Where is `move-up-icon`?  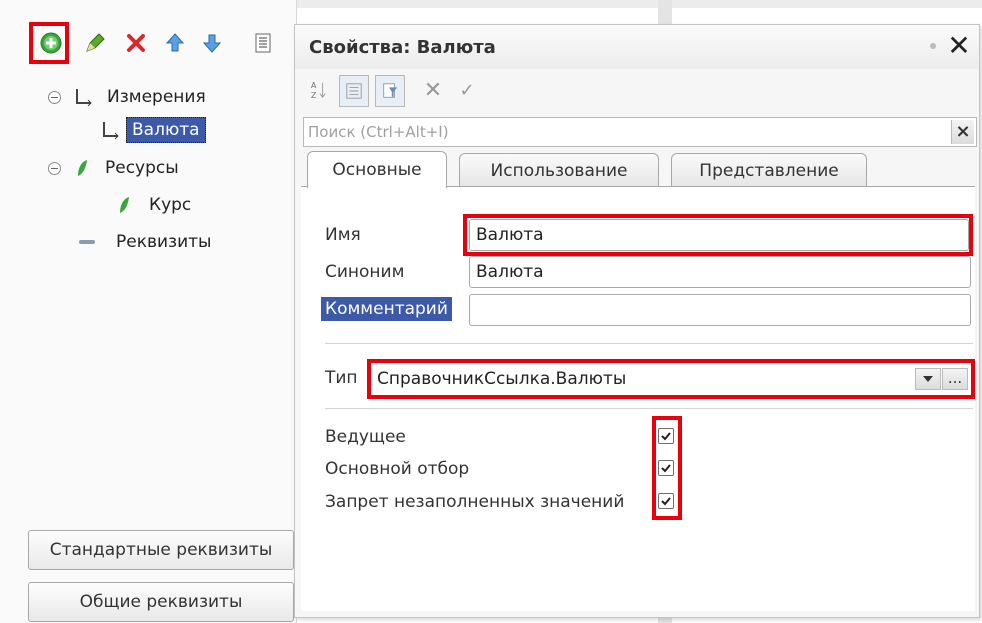 move-up-icon is located at coordinates (175, 42).